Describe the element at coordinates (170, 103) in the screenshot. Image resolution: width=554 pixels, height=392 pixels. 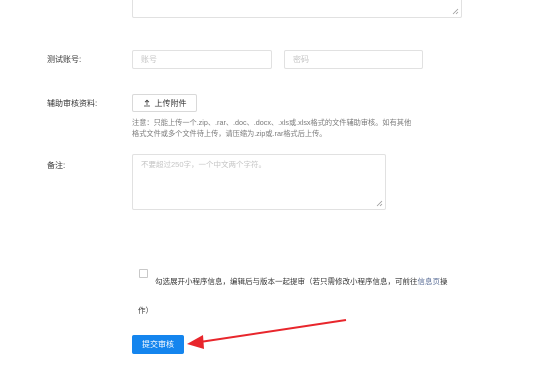
I see `upload-button-label: 上传附件` at that location.